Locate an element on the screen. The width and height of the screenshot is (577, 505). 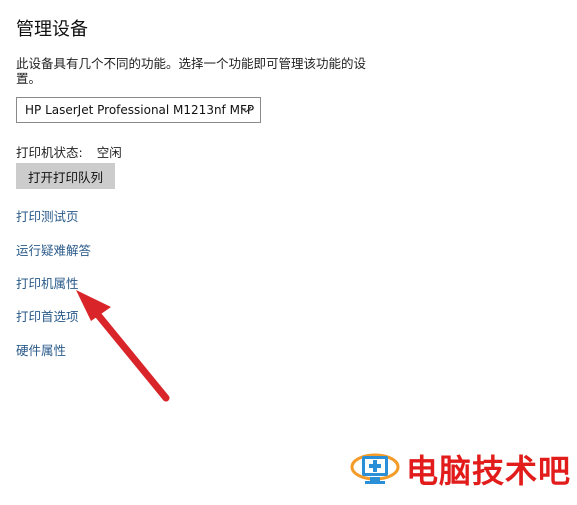
watermark-text: 电脑技术吧 is located at coordinates (488, 471).